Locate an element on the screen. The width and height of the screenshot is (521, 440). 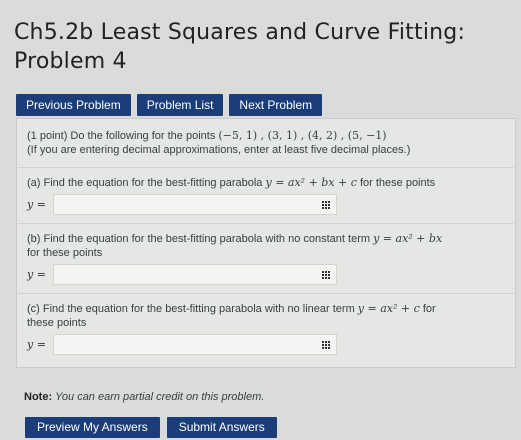
next-problem-button: Next Problem is located at coordinates (276, 105).